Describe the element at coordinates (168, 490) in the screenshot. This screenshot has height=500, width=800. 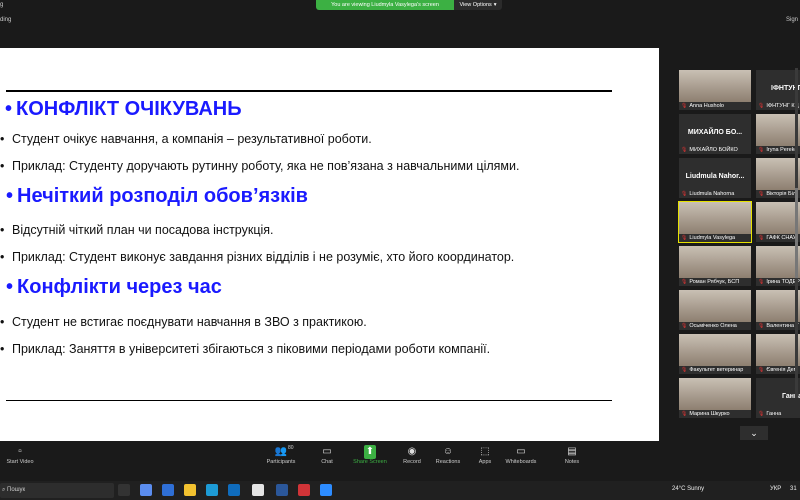
I see `teams-icon` at that location.